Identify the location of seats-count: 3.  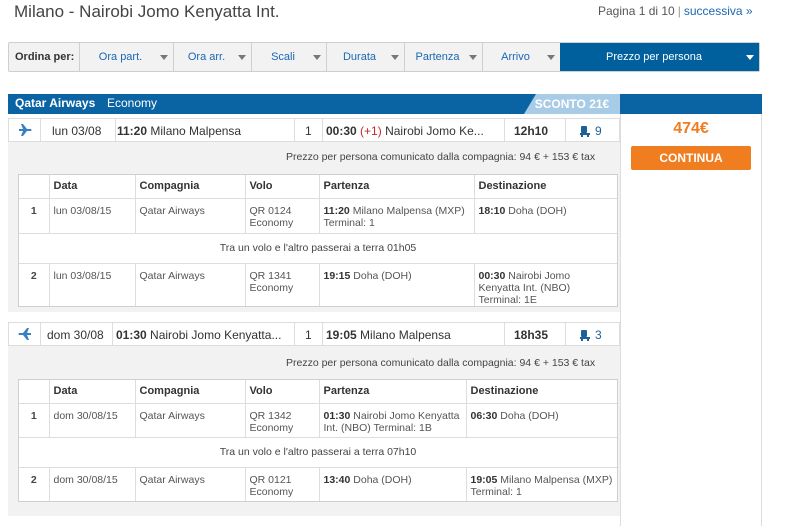
(598, 335).